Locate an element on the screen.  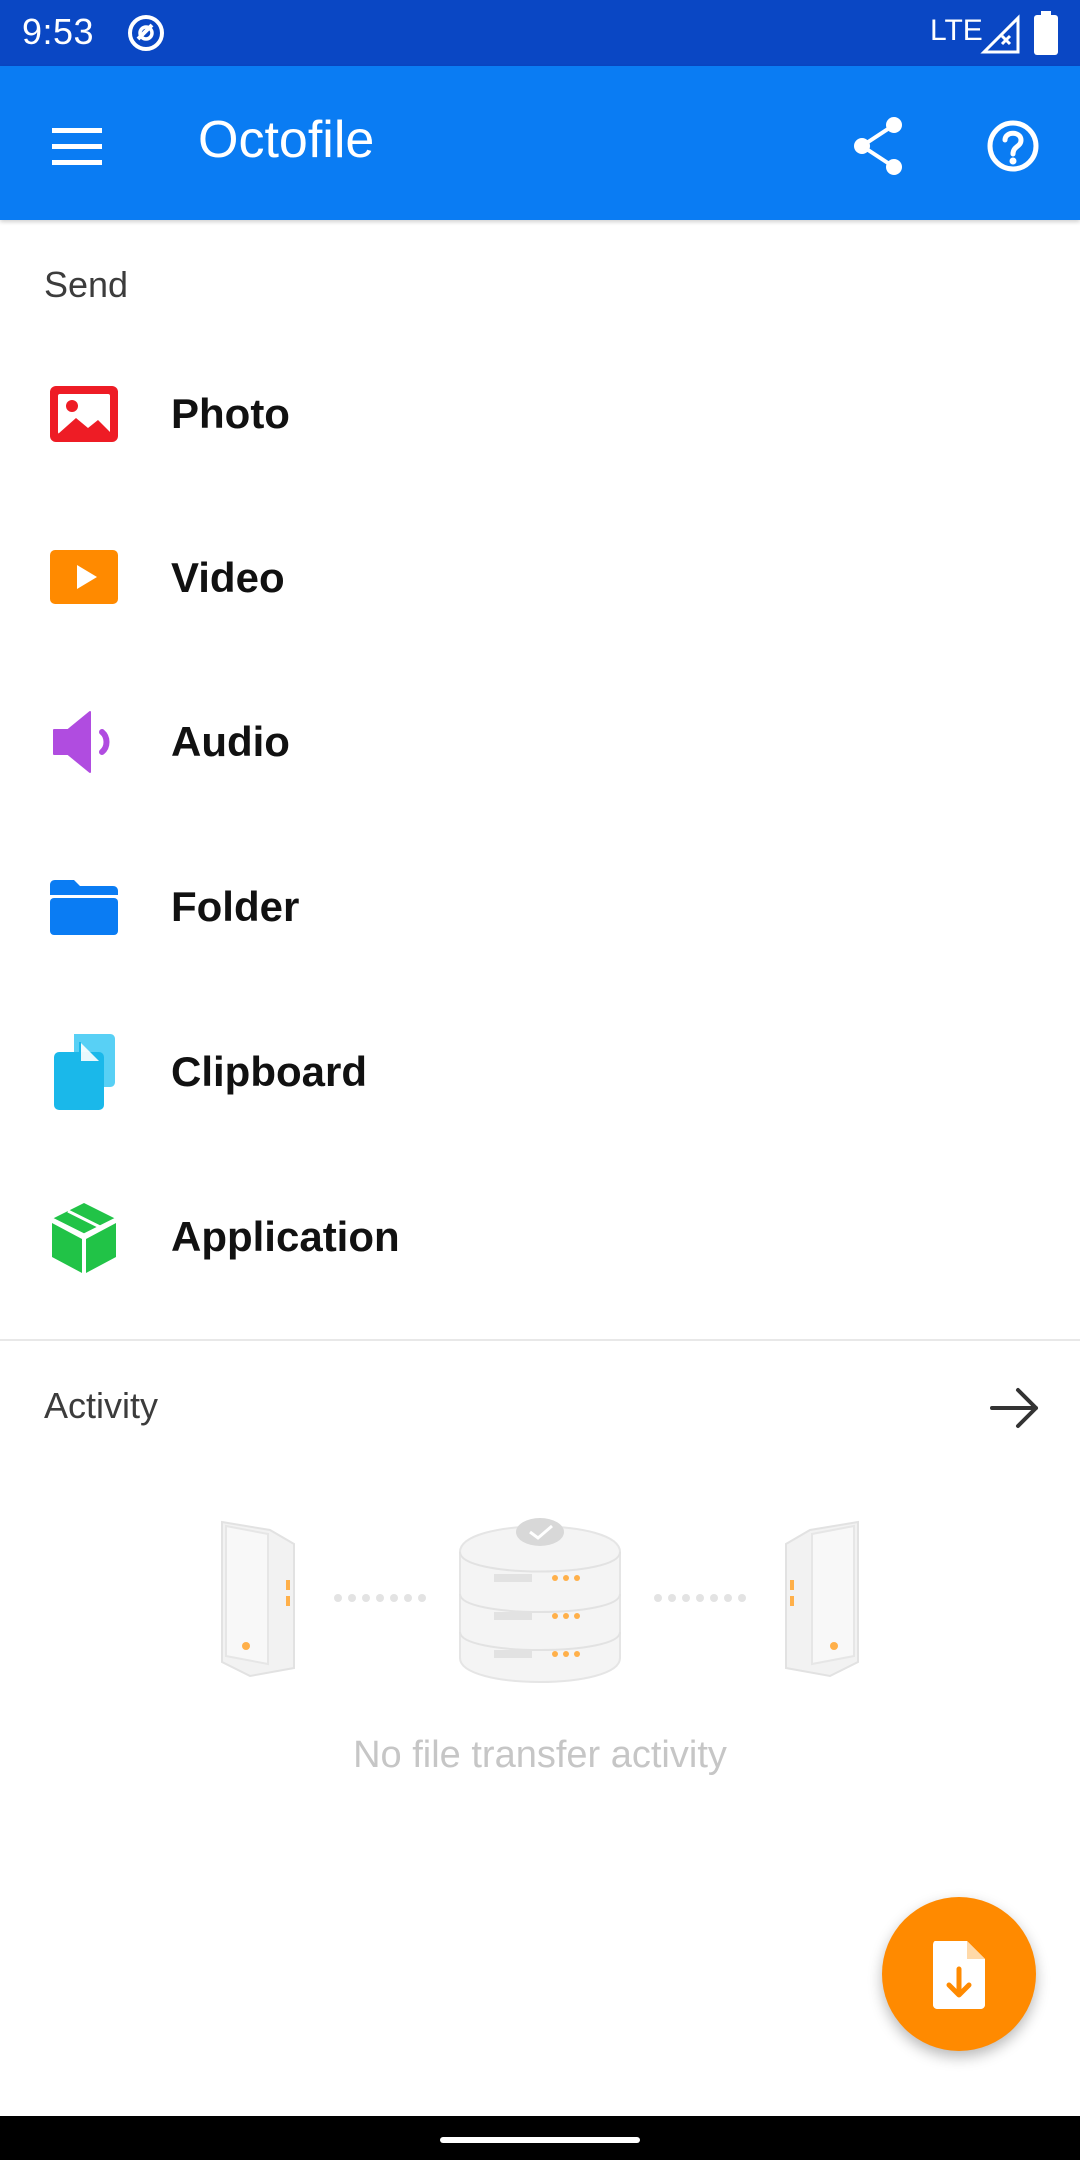
send-item-clipboard: Clipboard is located at coordinates (540, 1072).